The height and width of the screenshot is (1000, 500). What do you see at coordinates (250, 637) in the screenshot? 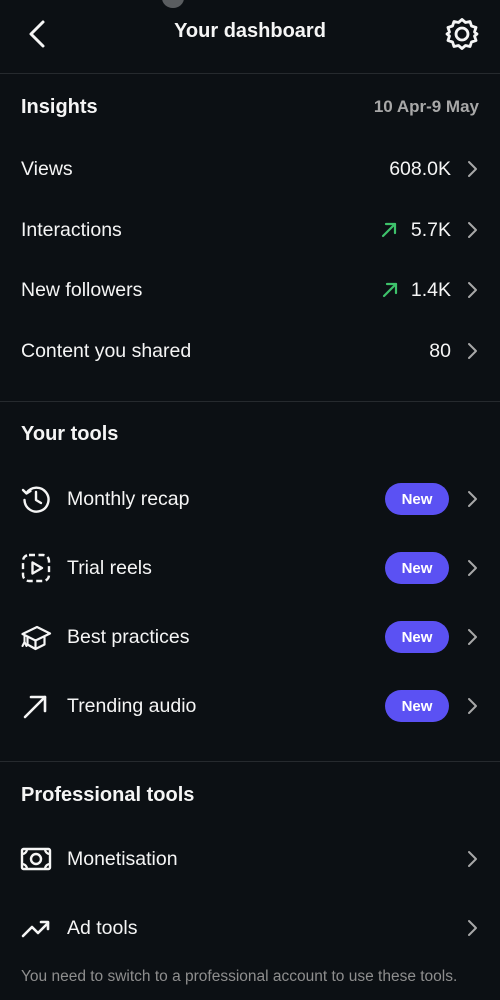
I see `tool-row-best-practices: Best practices New` at bounding box center [250, 637].